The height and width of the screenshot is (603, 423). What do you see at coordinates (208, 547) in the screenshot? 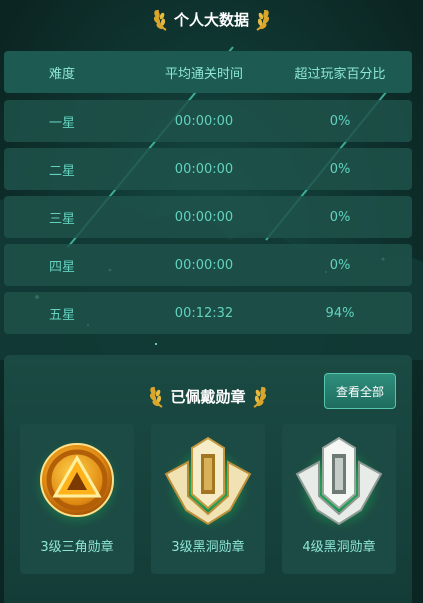
I see `medal-name: 3级黑洞勋章` at bounding box center [208, 547].